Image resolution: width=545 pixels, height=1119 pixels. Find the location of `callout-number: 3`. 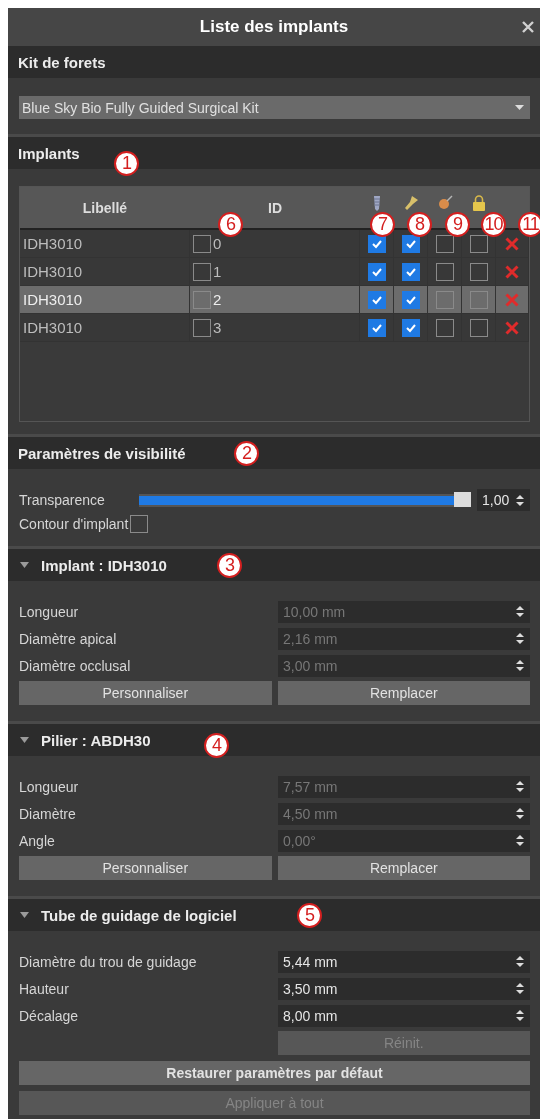

callout-number: 3 is located at coordinates (229, 565).